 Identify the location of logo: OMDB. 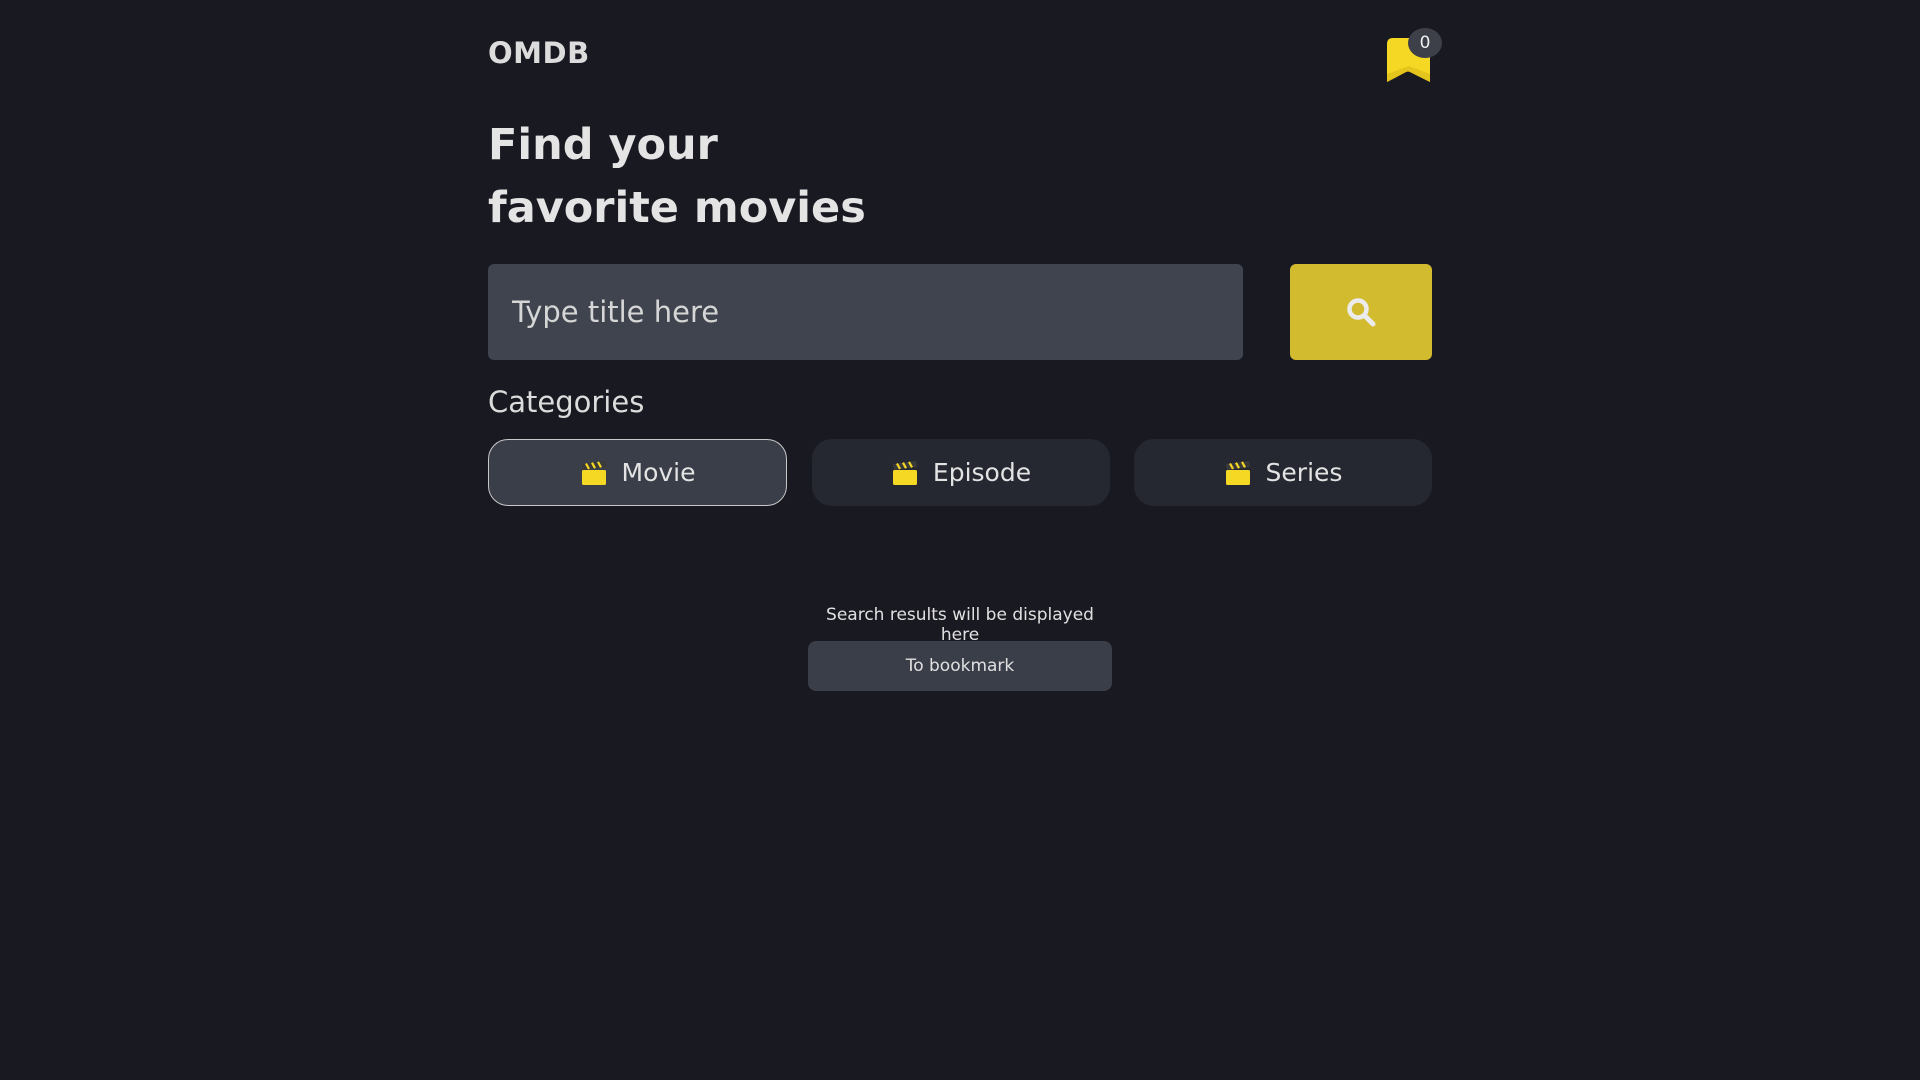
(539, 53).